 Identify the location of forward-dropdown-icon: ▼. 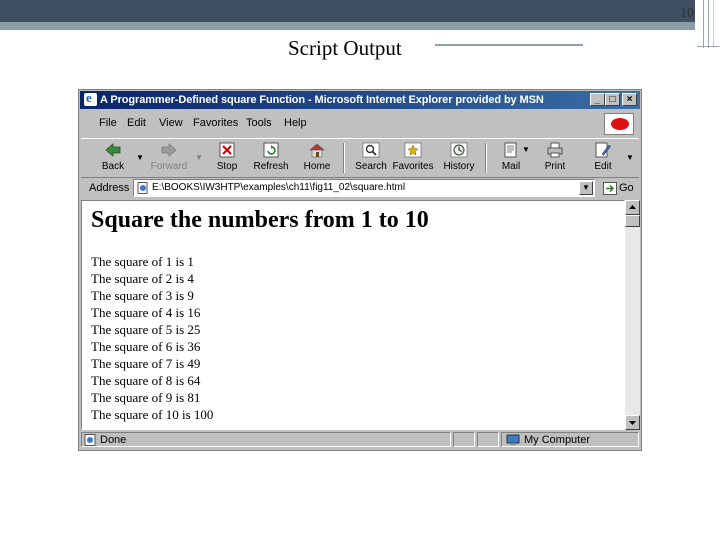
(199, 157).